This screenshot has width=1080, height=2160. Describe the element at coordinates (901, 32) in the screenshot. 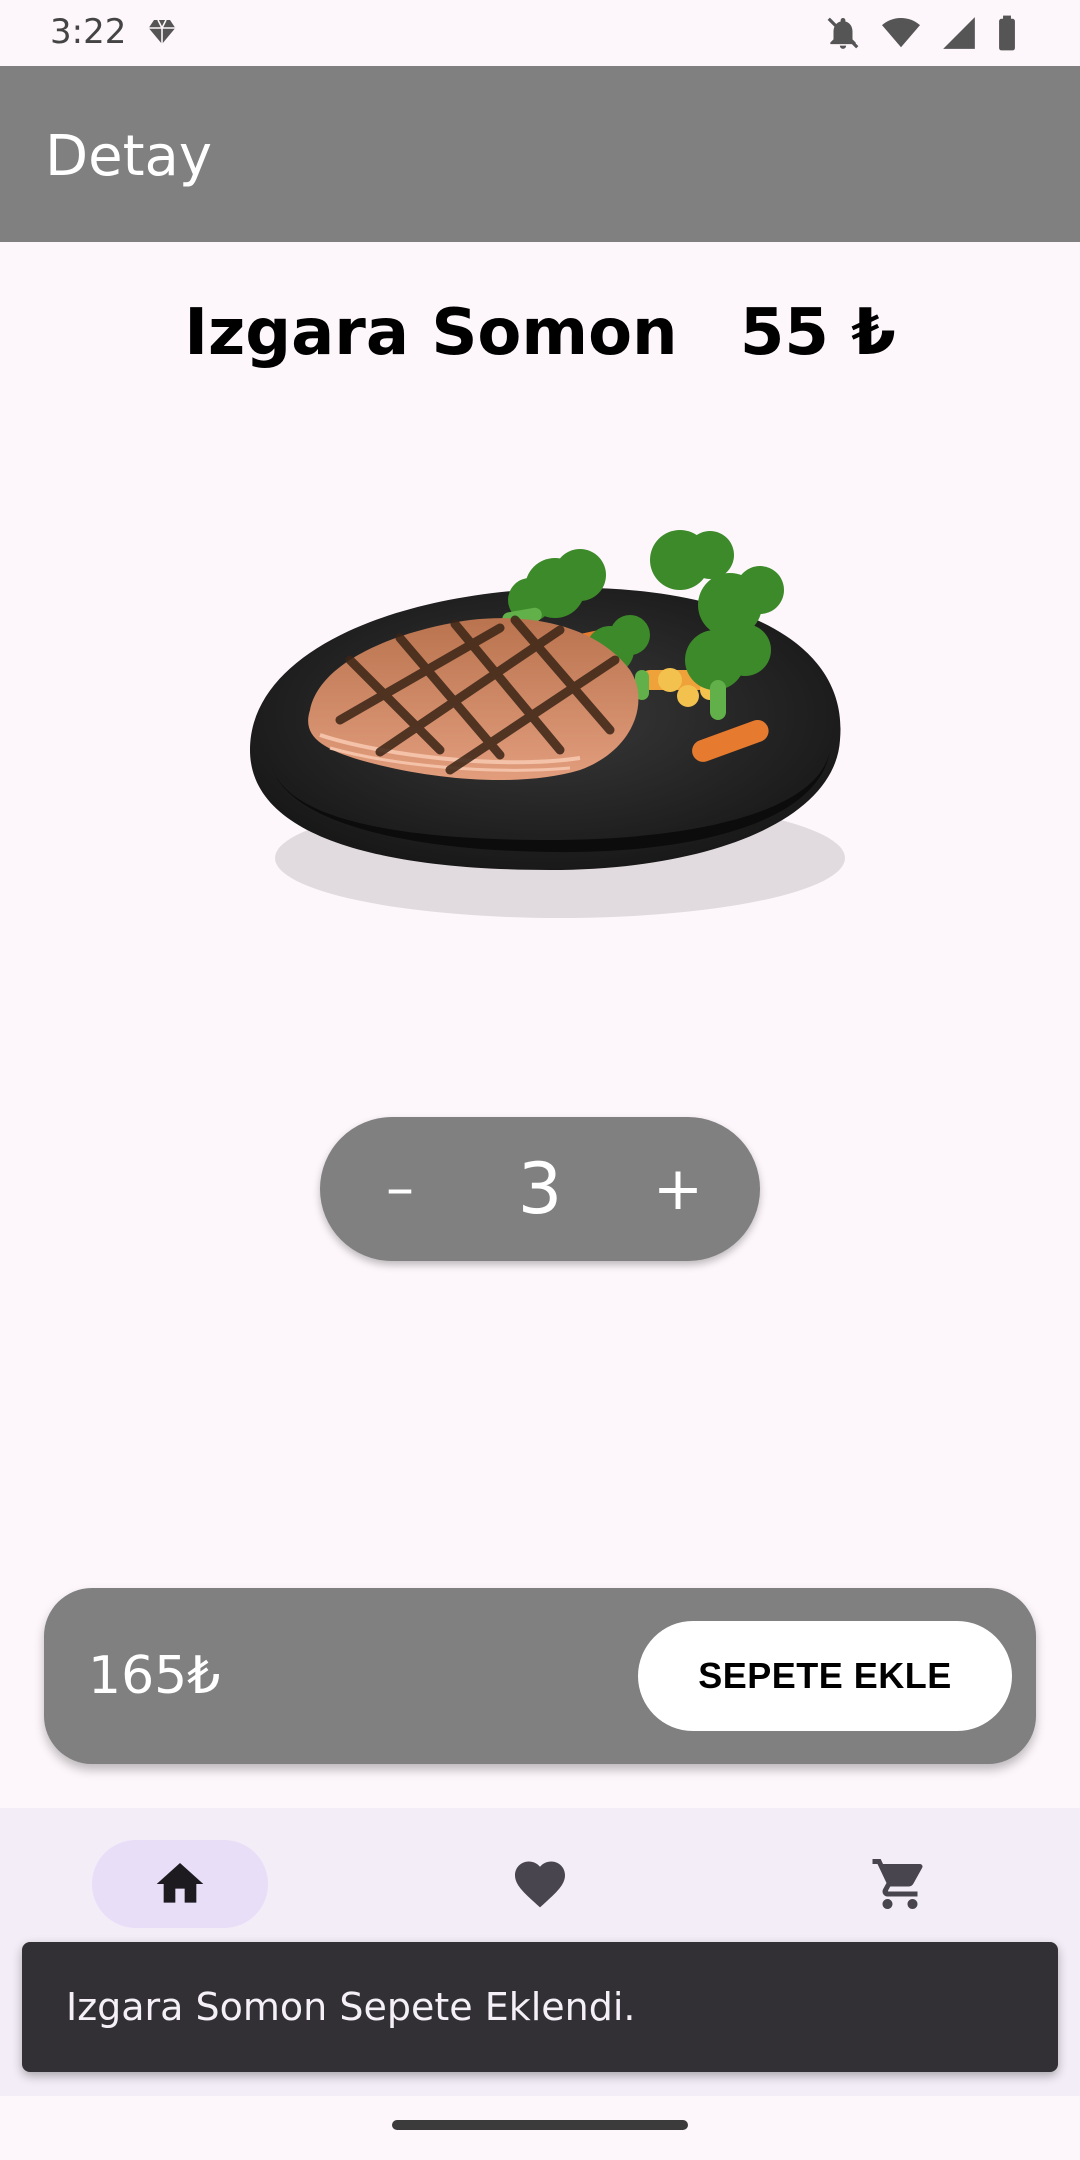

I see `wifi-icon` at that location.